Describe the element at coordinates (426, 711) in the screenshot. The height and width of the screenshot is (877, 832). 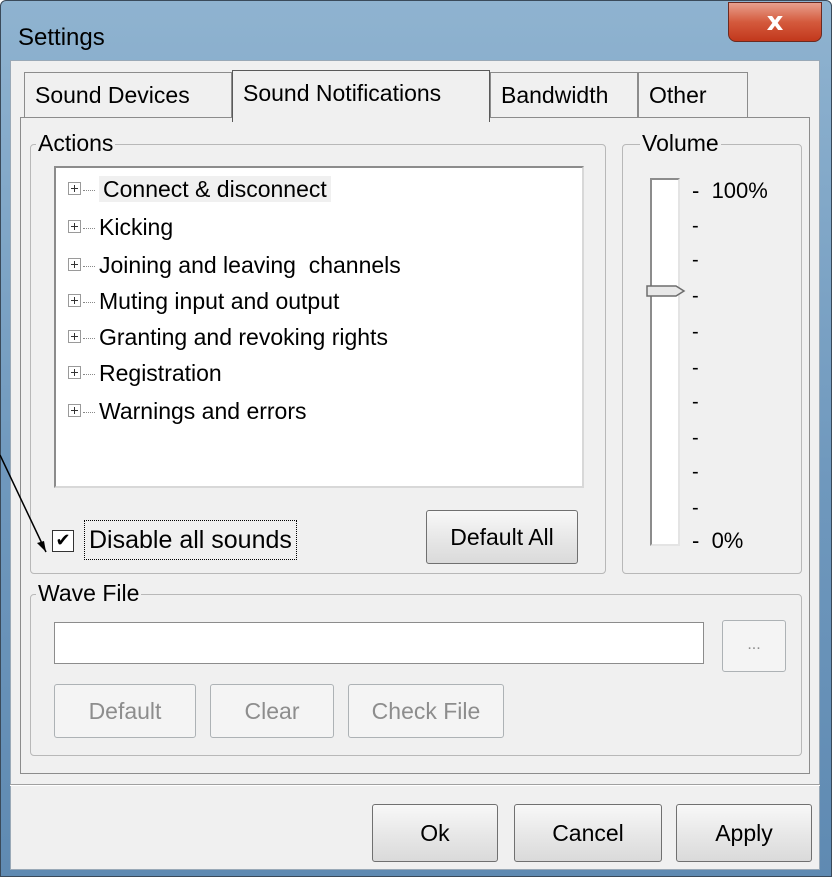
I see `check-file-button: Check File` at that location.